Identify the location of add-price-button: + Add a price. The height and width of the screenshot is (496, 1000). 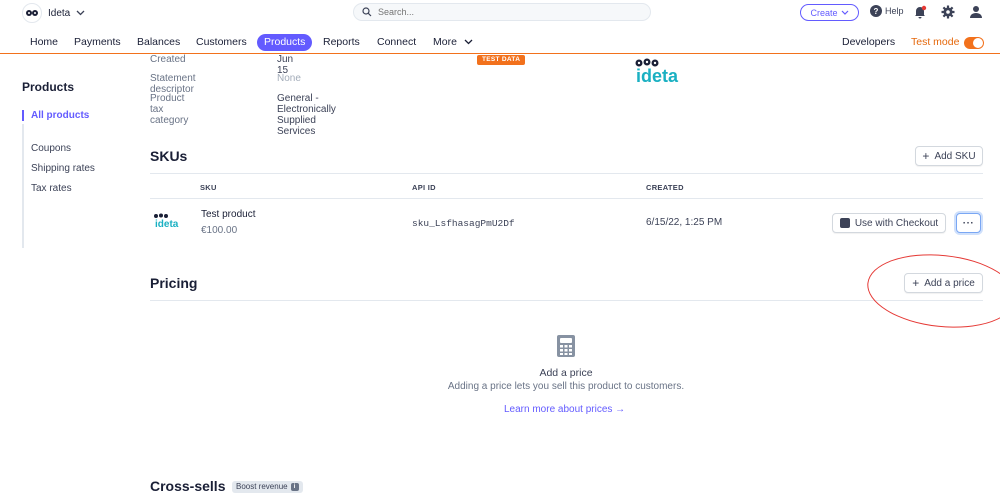
(943, 283).